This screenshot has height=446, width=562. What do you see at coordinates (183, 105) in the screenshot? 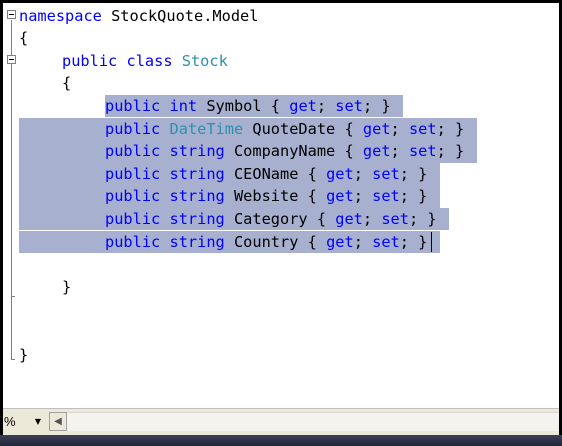
I see `keyword-token: int` at bounding box center [183, 105].